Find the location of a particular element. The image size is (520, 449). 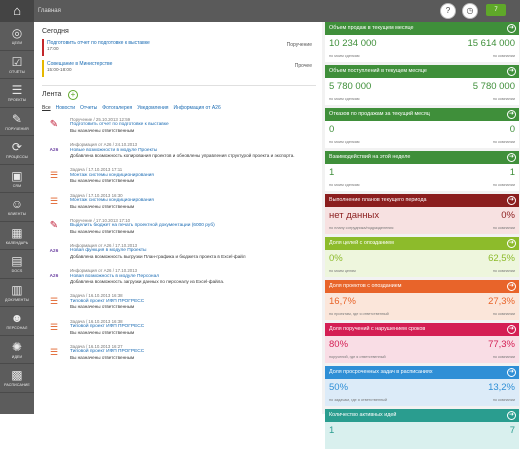

home-icon: ⌂ is located at coordinates (17, 11).